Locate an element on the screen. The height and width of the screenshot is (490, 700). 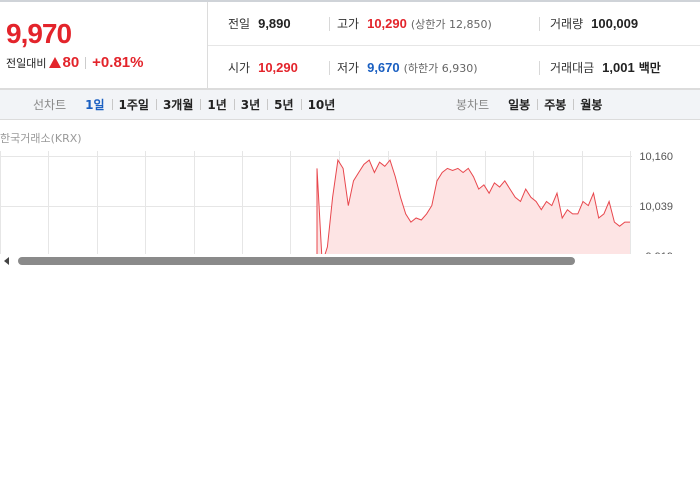
chart-scrollbar is located at coordinates (350, 261).